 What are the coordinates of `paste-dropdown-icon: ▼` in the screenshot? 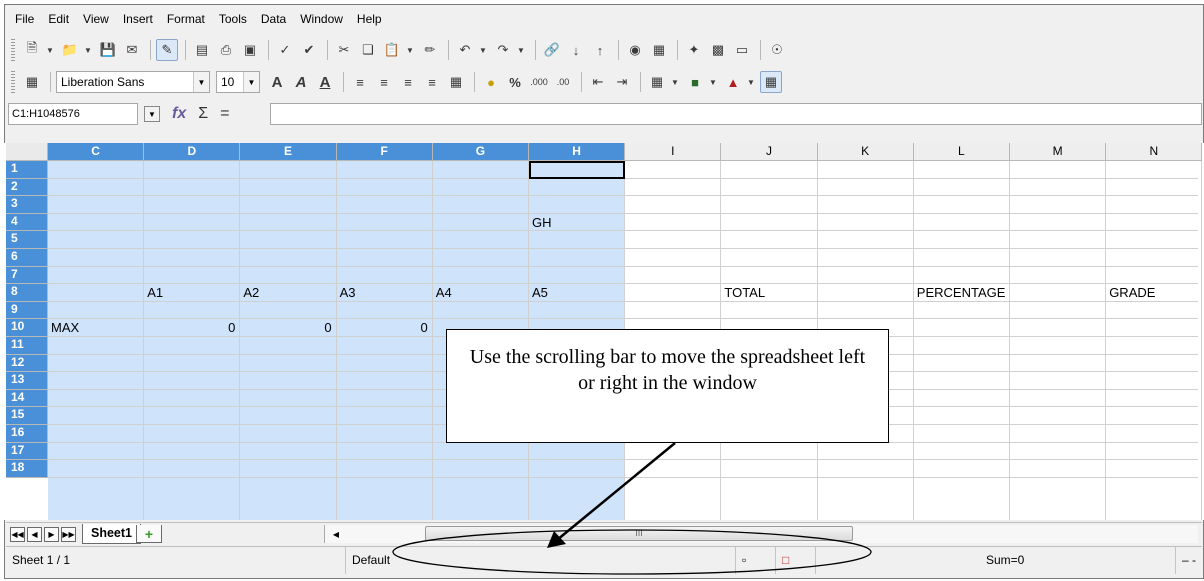 It's located at (410, 50).